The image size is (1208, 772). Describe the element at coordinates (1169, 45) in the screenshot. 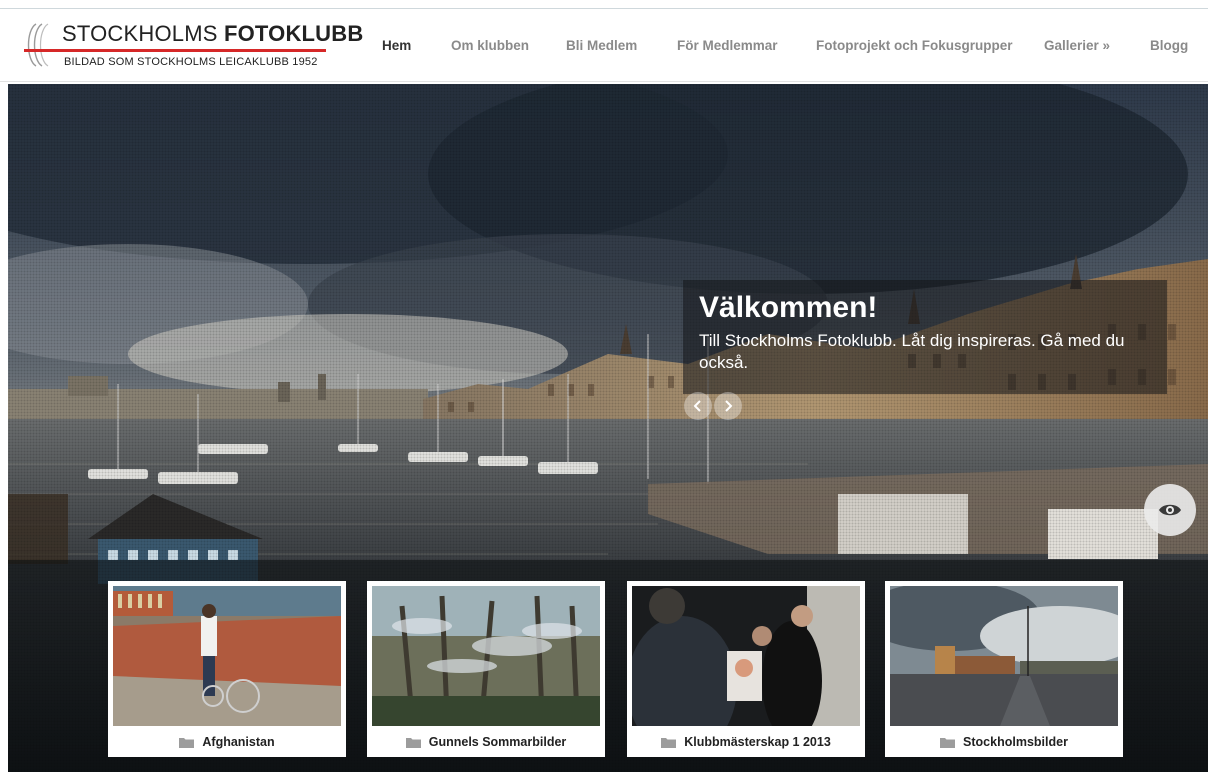

I see `nav-item-blogg: Blogg` at that location.